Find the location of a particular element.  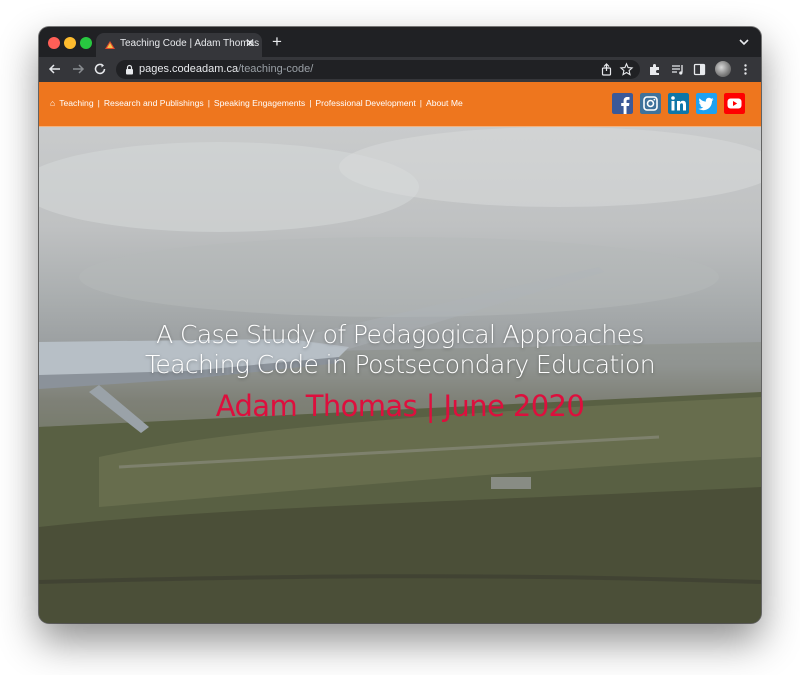

nav-item-speaking: Speaking Engagements is located at coordinates (259, 103).